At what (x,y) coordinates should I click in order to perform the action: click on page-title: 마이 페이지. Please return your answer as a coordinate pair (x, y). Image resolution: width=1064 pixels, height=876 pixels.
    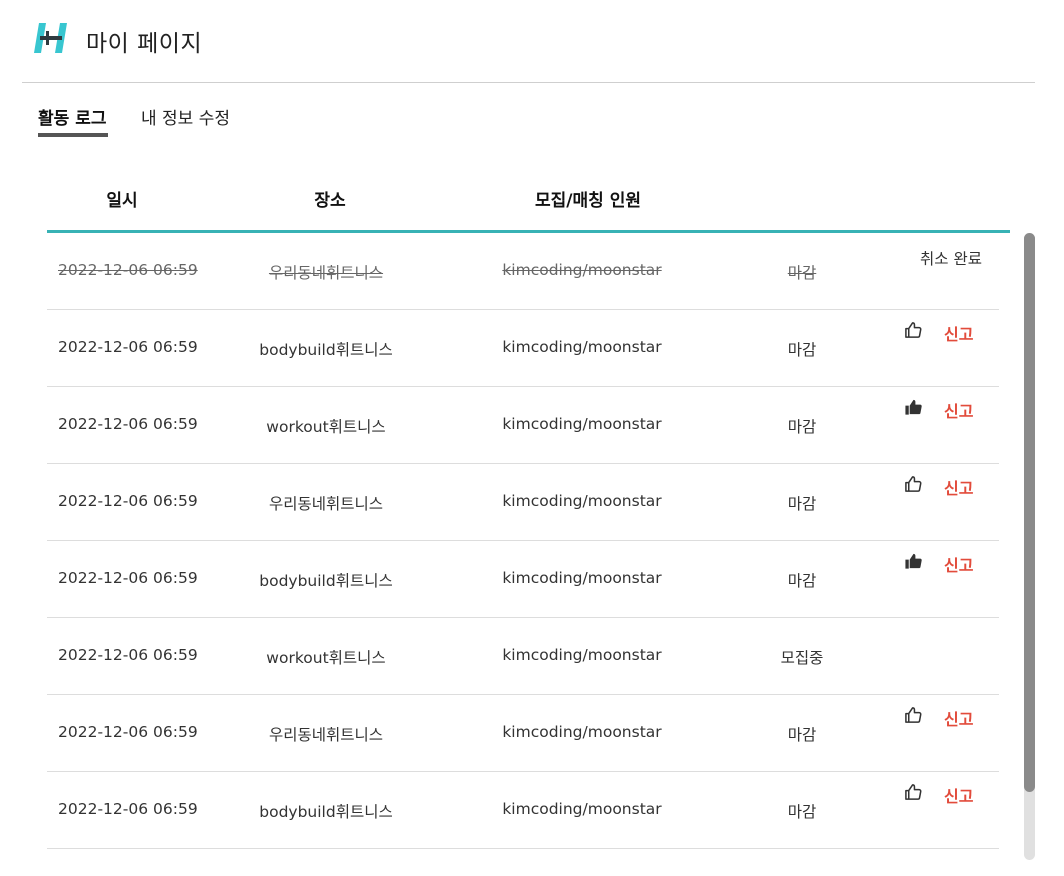
    Looking at the image, I should click on (144, 44).